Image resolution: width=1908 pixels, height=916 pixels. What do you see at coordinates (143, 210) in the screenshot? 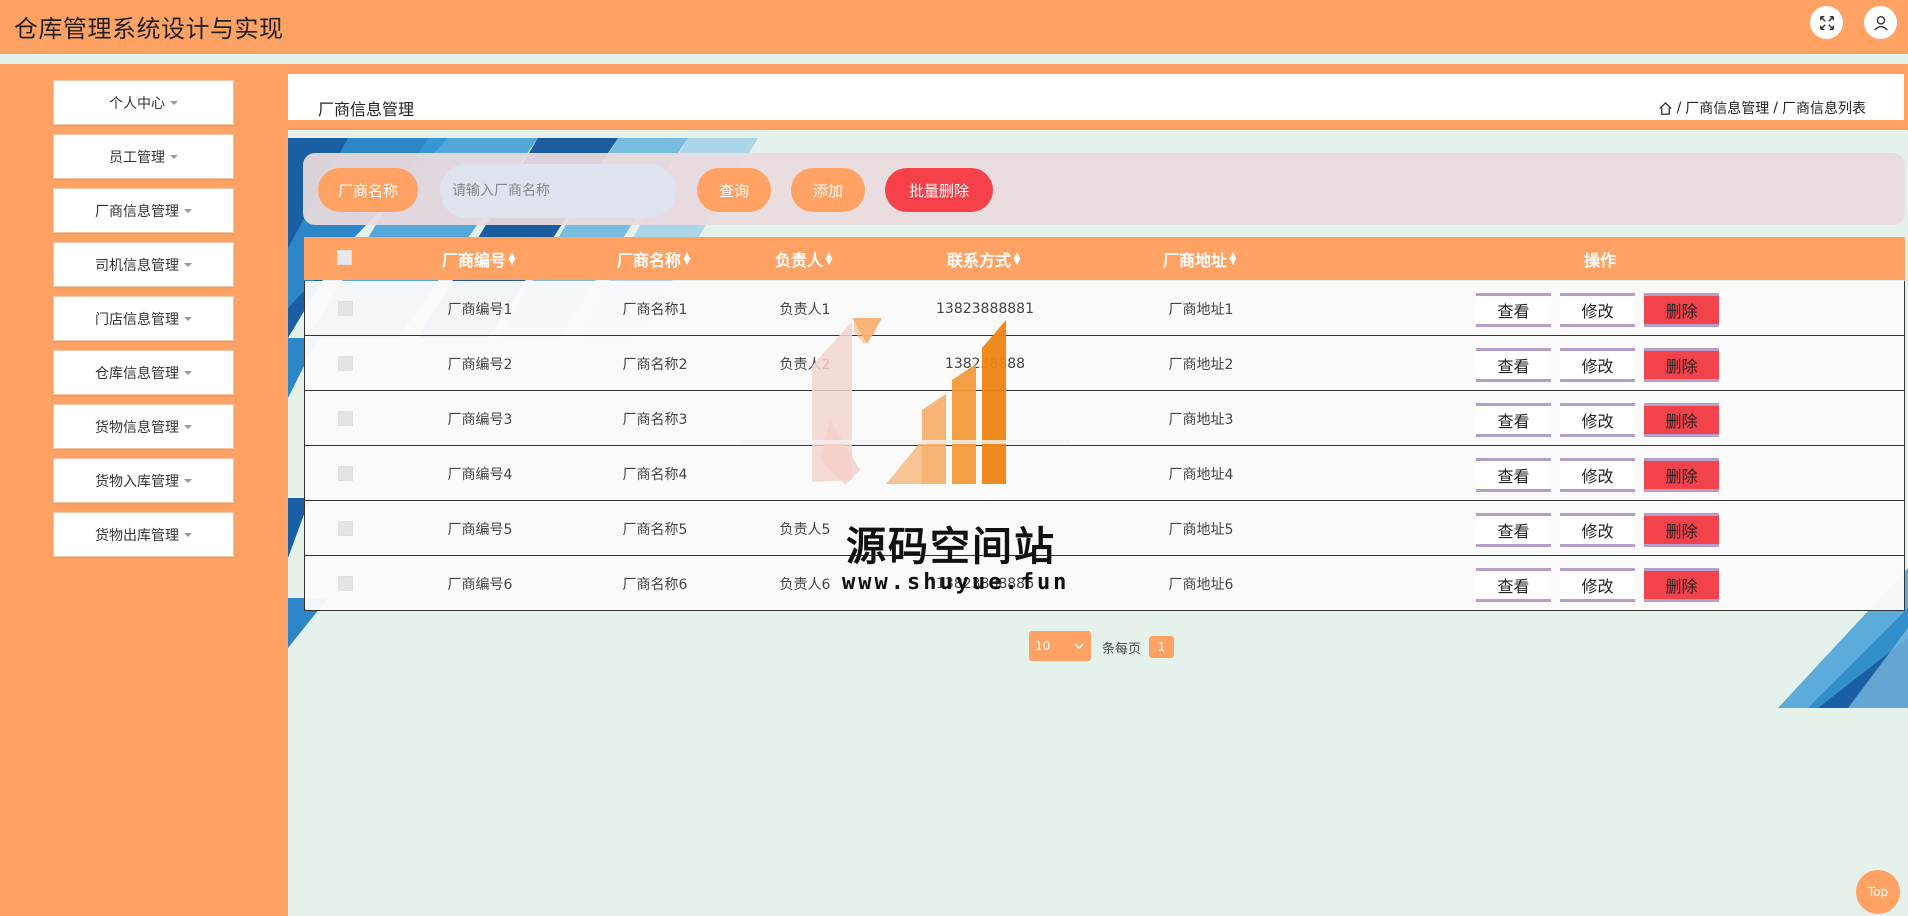
I see `sidebar-item-vendors: 厂商信息管理` at bounding box center [143, 210].